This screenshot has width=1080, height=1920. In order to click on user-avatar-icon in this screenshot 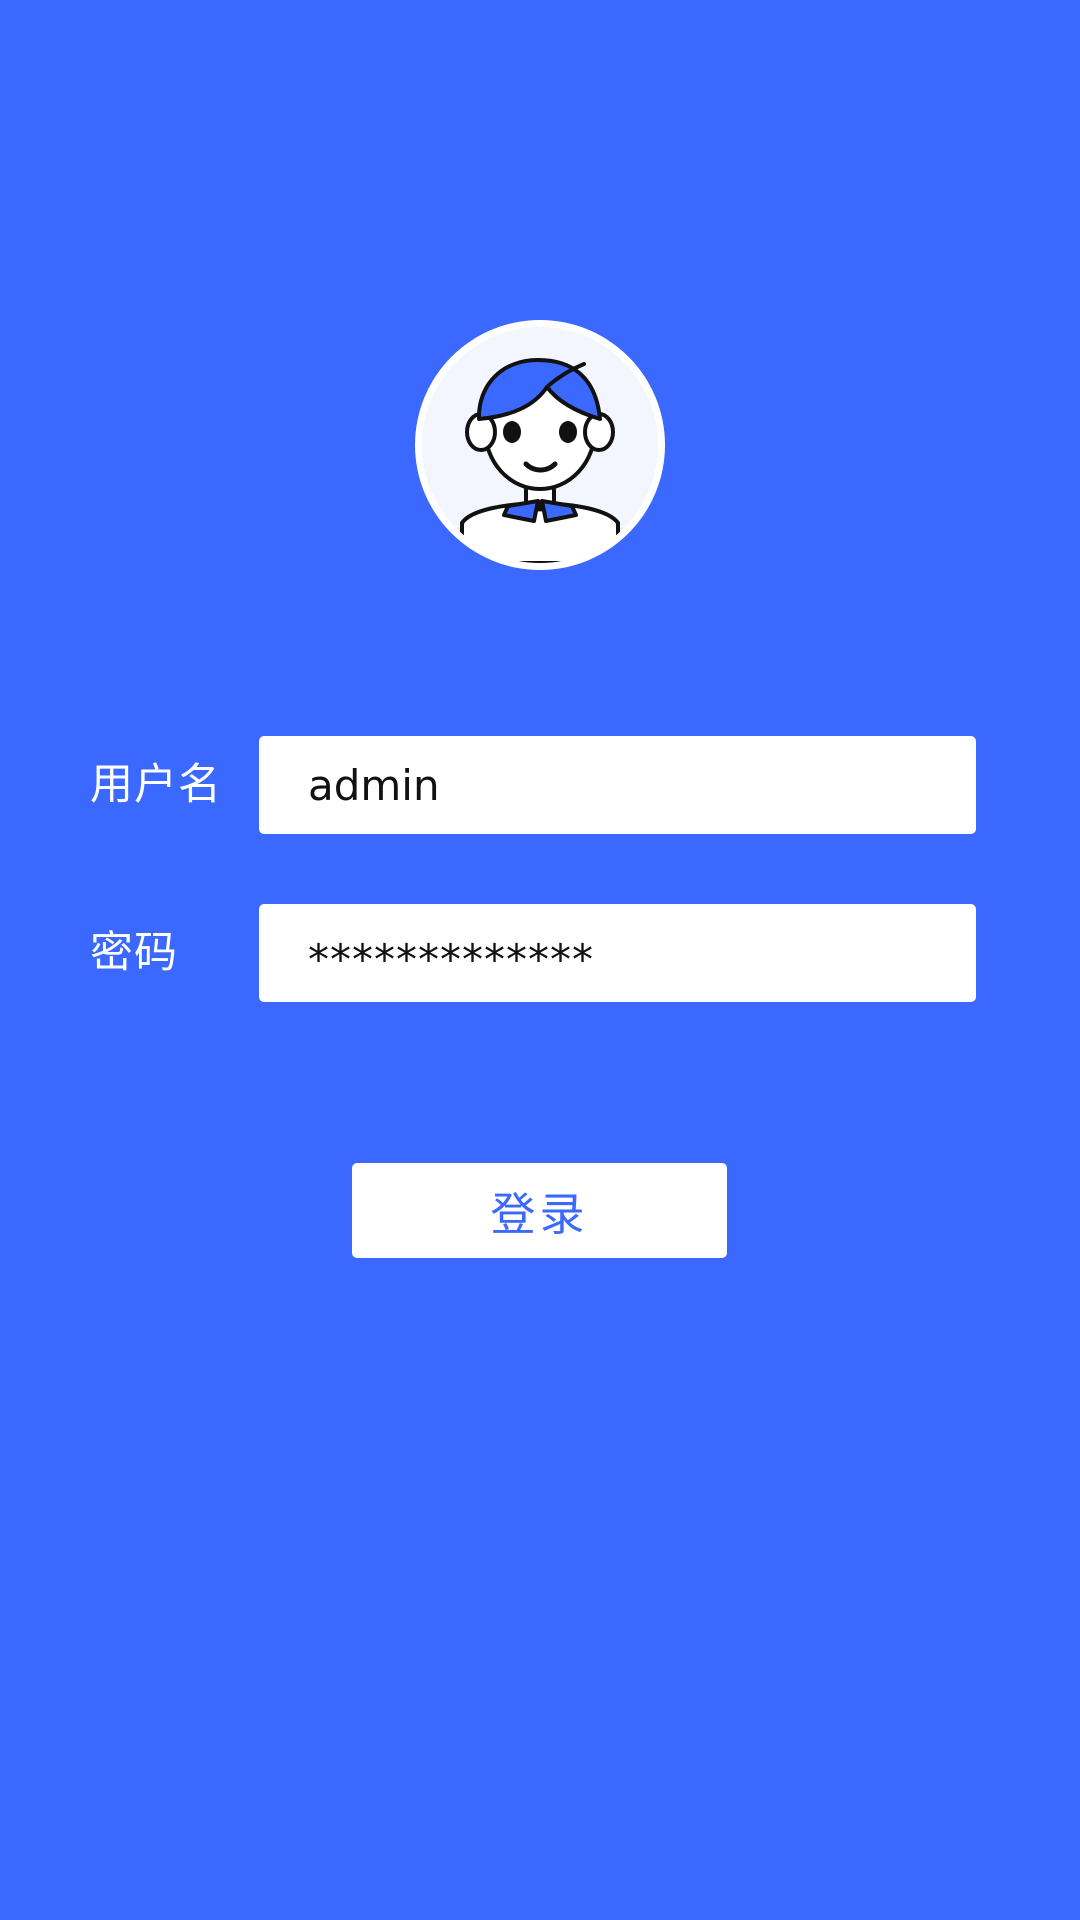, I will do `click(540, 445)`.